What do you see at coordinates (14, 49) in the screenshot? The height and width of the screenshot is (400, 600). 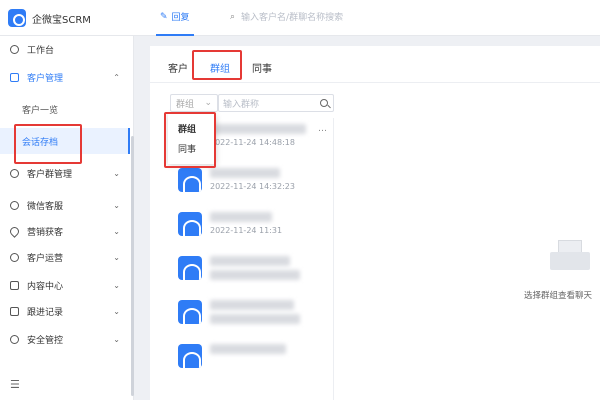 I see `home-icon` at bounding box center [14, 49].